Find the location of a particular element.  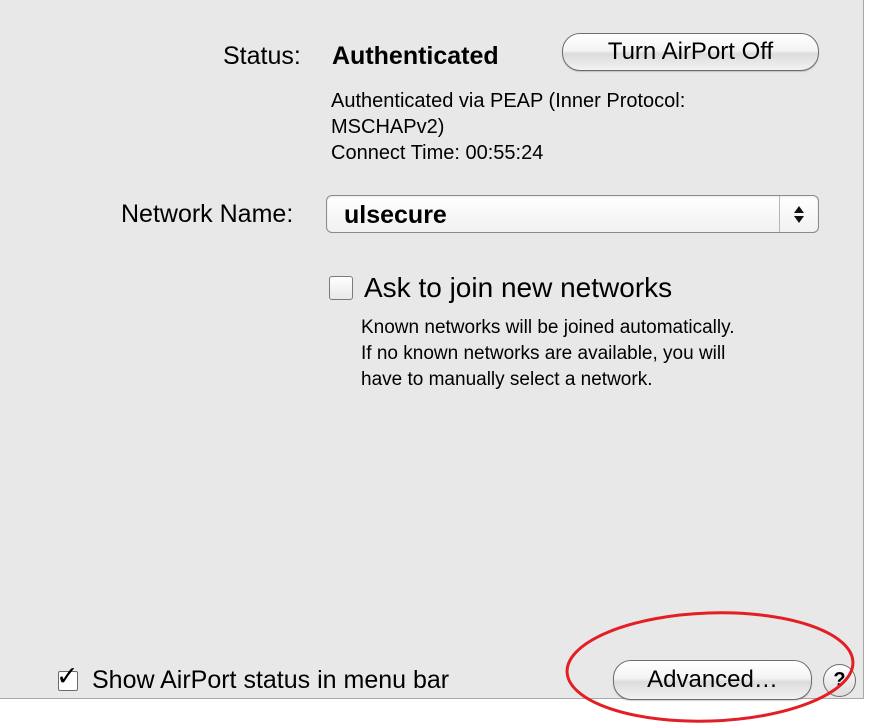

ask-to-join-checkbox is located at coordinates (341, 288).